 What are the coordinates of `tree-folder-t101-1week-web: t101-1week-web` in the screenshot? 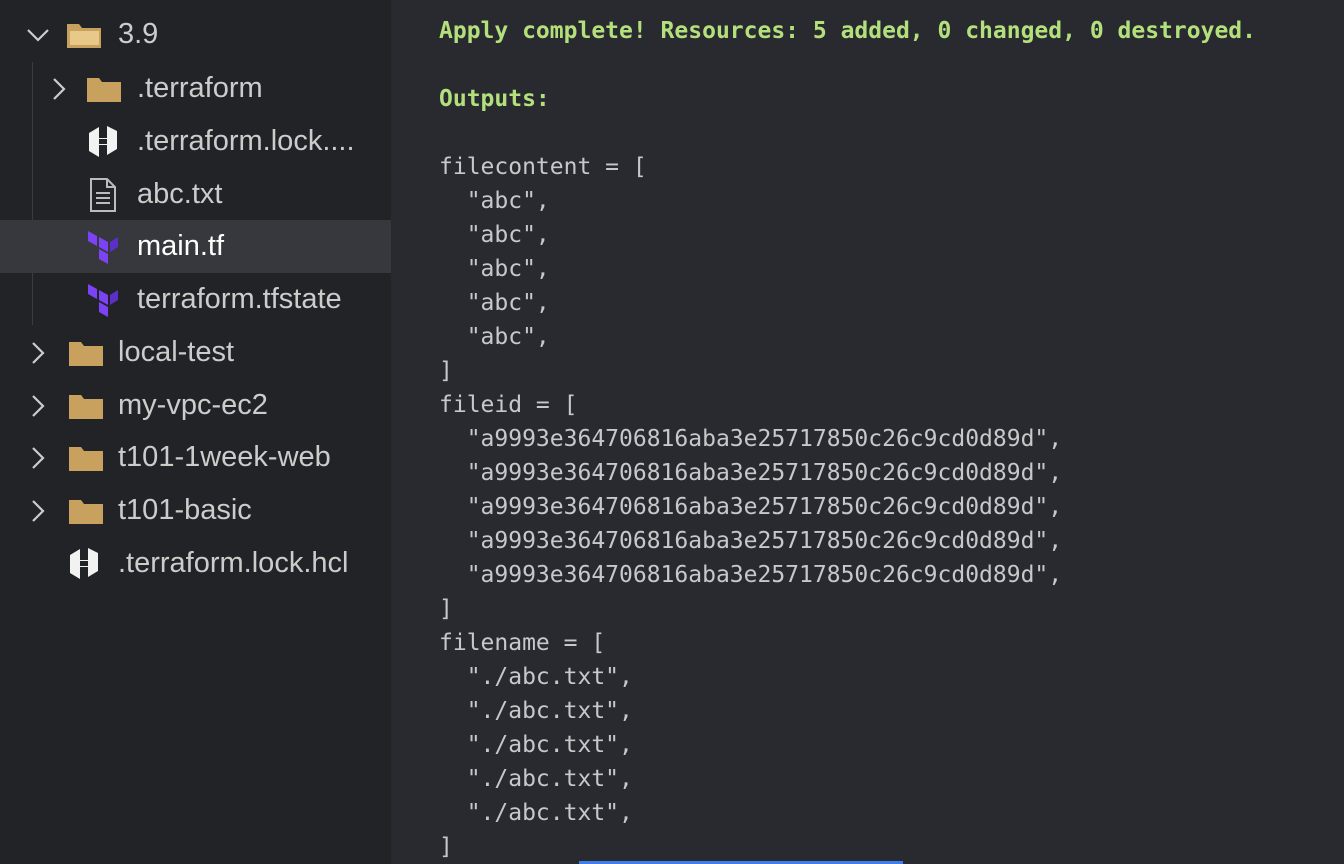 It's located at (195, 457).